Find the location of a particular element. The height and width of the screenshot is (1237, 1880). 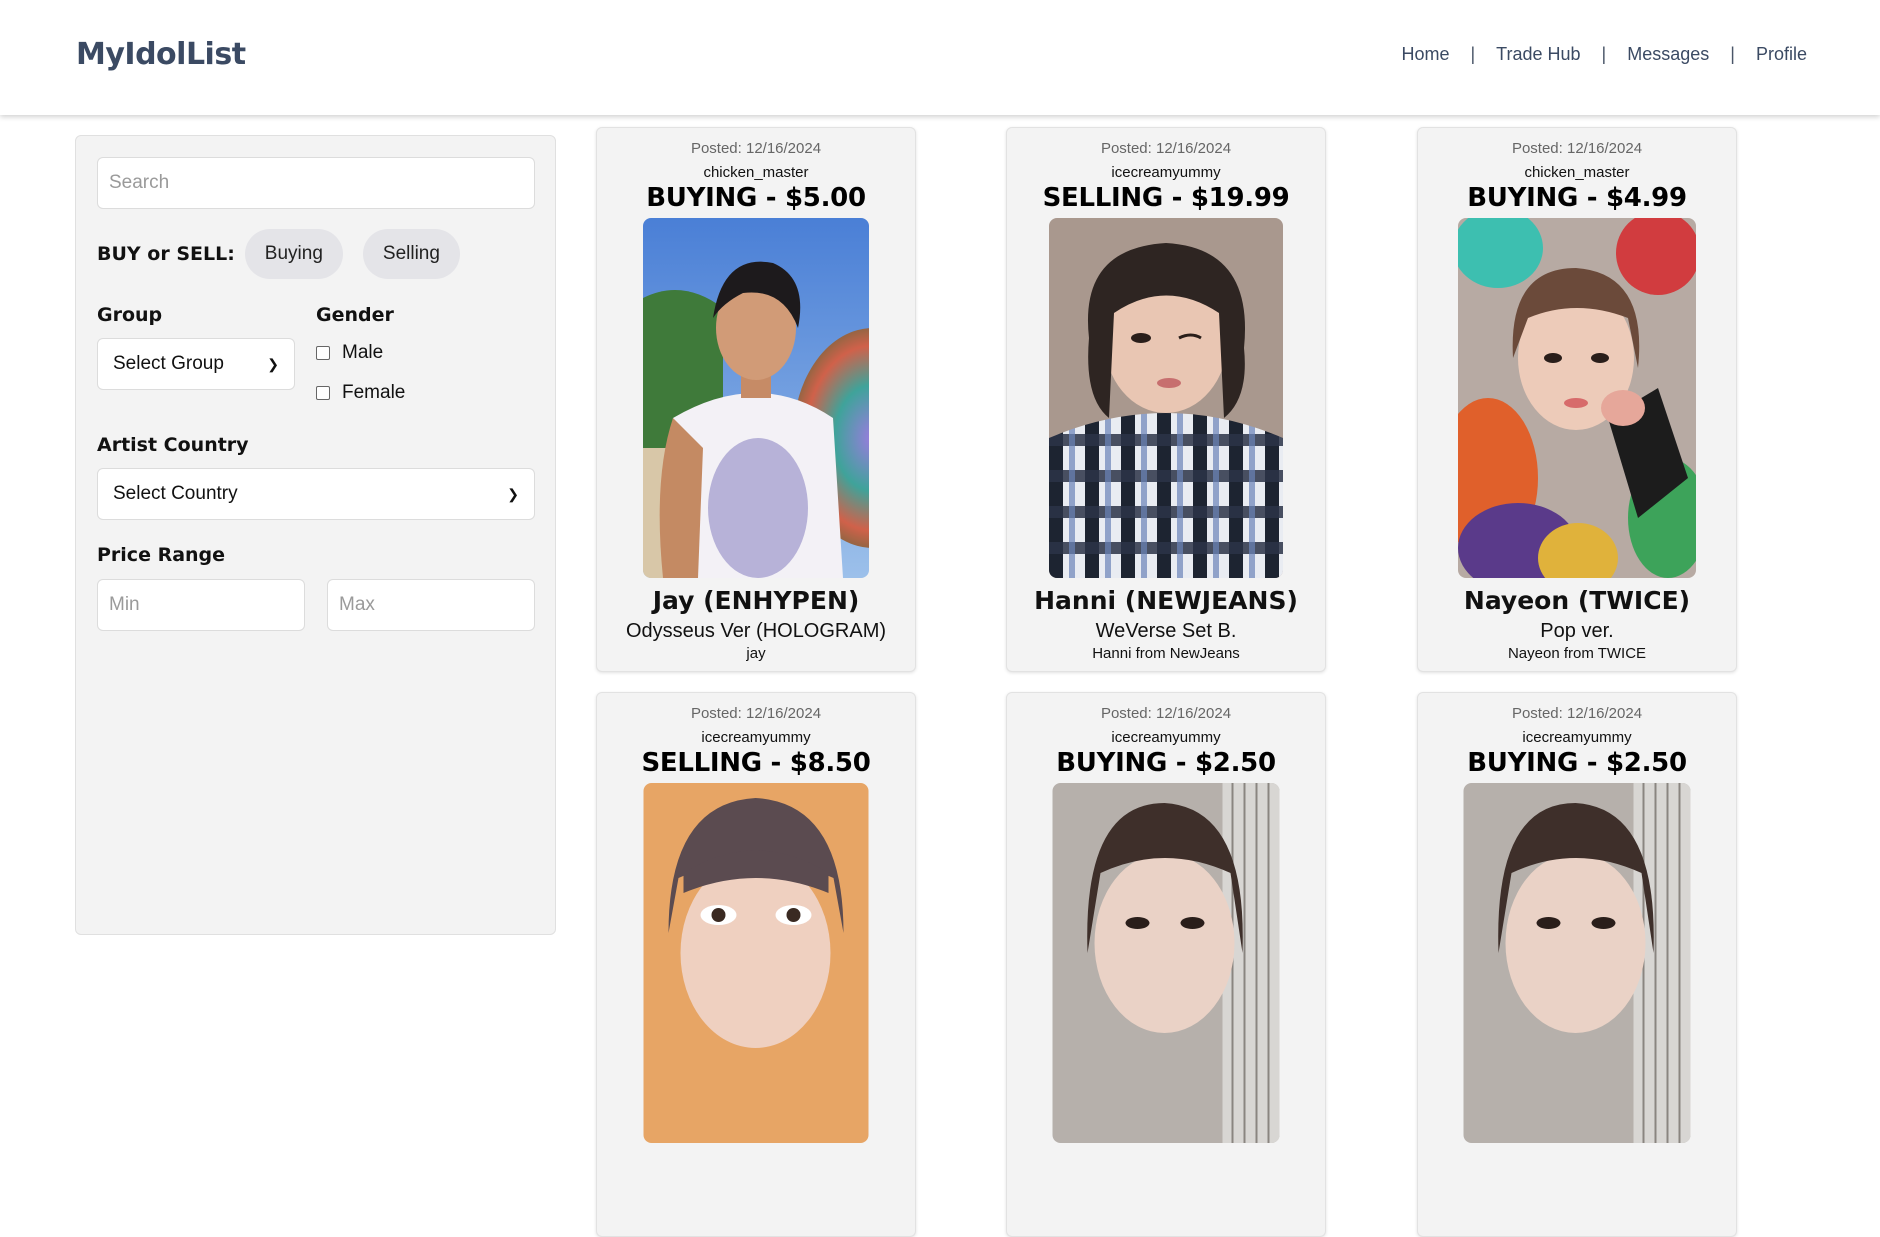

female-label: Female is located at coordinates (374, 392).